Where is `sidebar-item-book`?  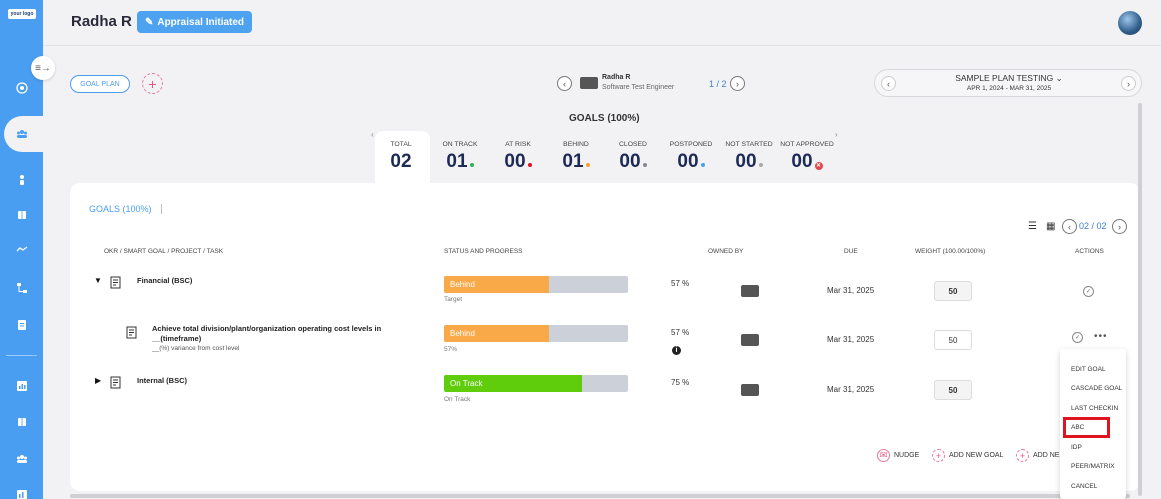 sidebar-item-book is located at coordinates (21, 215).